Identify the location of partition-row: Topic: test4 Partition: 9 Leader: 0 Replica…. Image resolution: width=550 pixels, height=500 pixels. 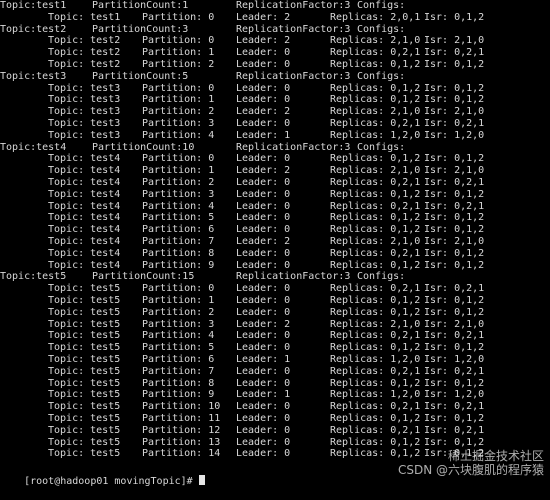
(275, 266).